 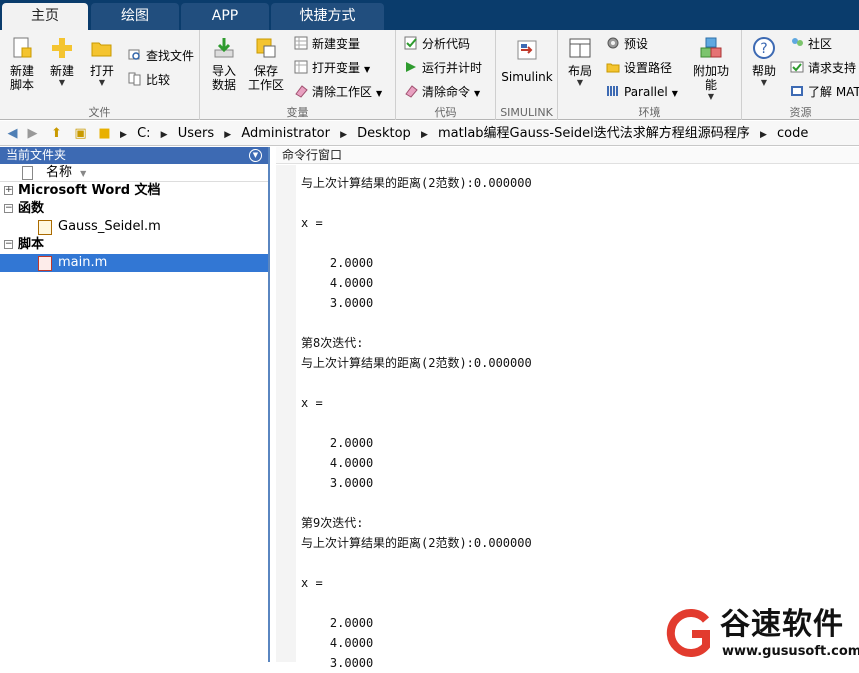 I want to click on preferences-button: 预设, so click(x=627, y=44).